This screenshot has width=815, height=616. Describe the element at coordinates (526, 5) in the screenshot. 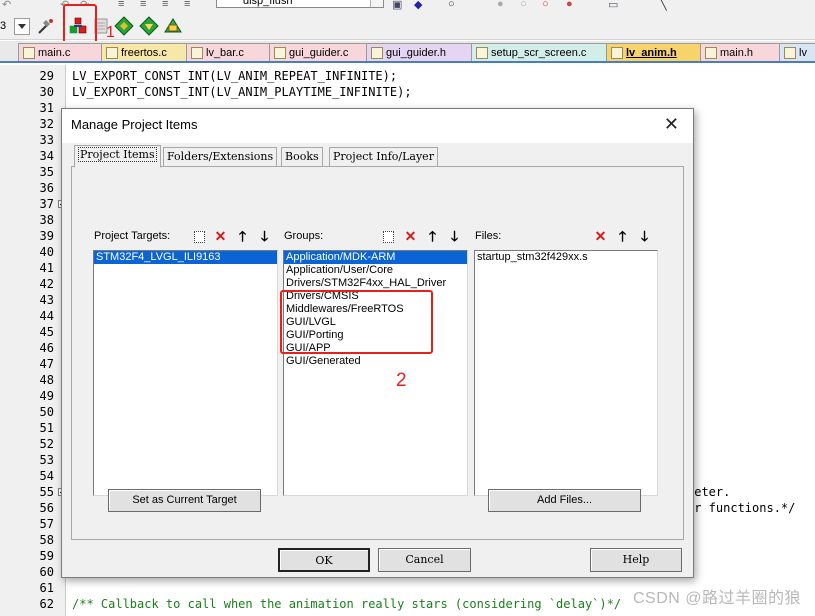

I see `breakpoint-icon: ○` at that location.